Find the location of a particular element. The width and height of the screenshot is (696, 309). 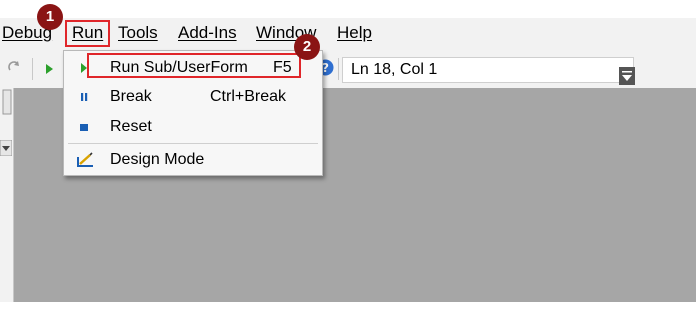

title-bar is located at coordinates (348, 9).